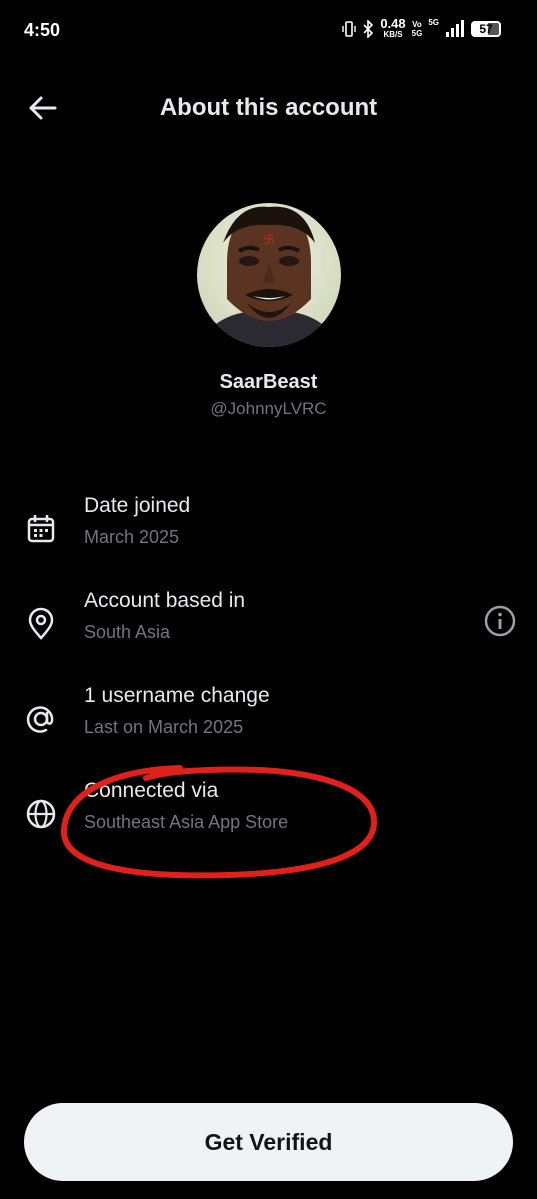 The height and width of the screenshot is (1199, 537). I want to click on network-type: 5G, so click(433, 22).